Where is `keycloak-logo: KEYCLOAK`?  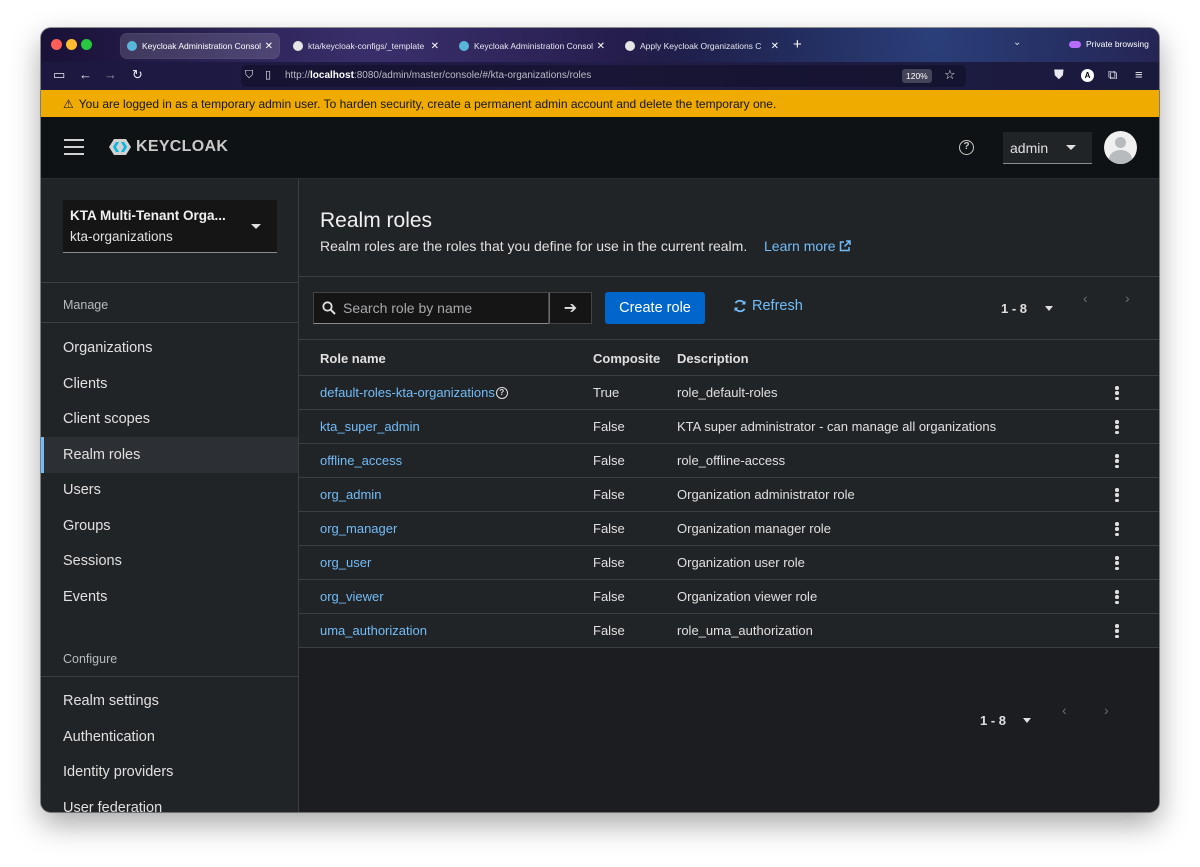
keycloak-logo: KEYCLOAK is located at coordinates (168, 147).